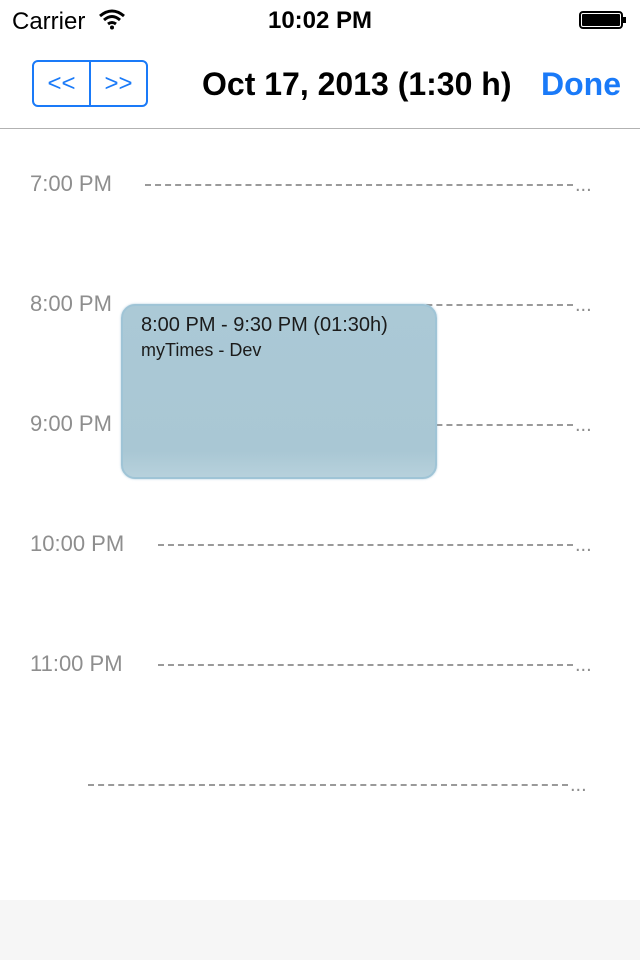 The height and width of the screenshot is (960, 640). Describe the element at coordinates (77, 543) in the screenshot. I see `hour-label-10pm: 10:00 PM` at that location.